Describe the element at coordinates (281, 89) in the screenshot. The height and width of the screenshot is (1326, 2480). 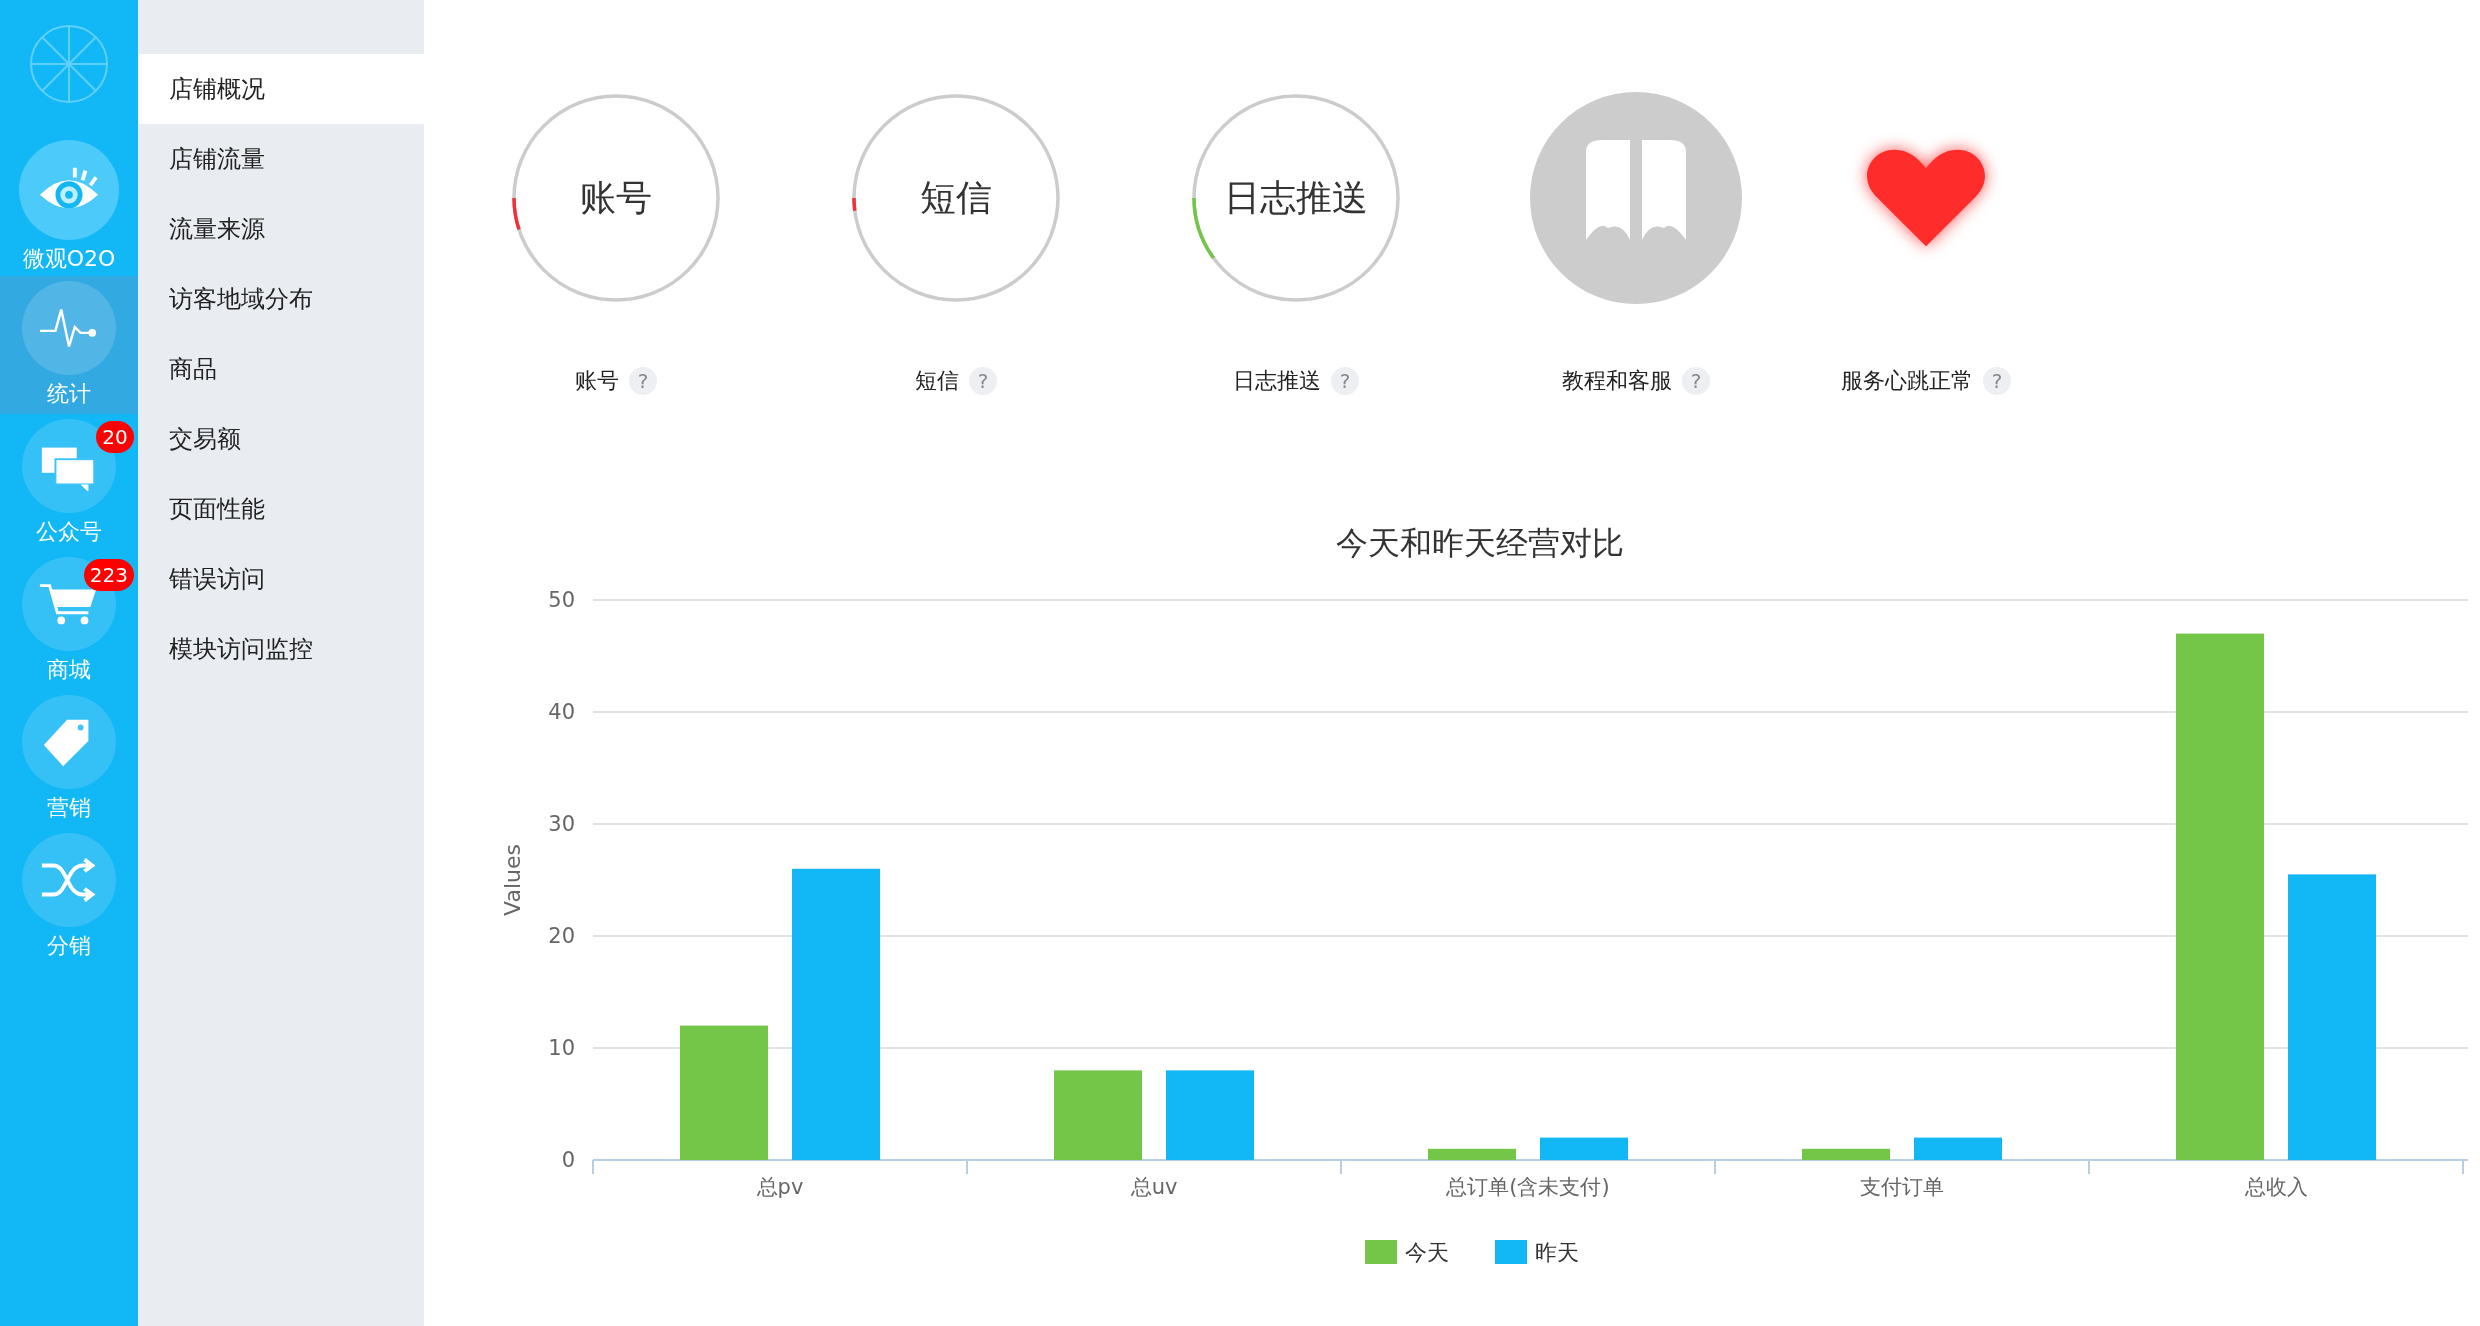
I see `menu-item: 店铺概况` at that location.